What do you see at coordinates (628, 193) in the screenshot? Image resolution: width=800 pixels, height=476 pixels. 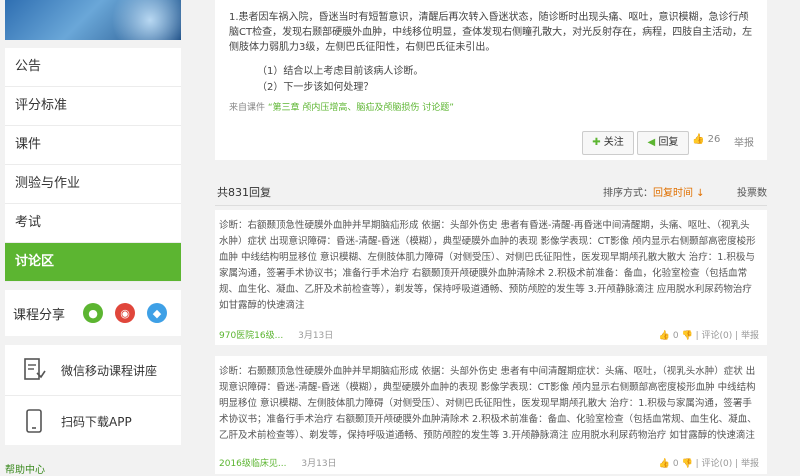 I see `sort-label: 排序方式：` at bounding box center [628, 193].